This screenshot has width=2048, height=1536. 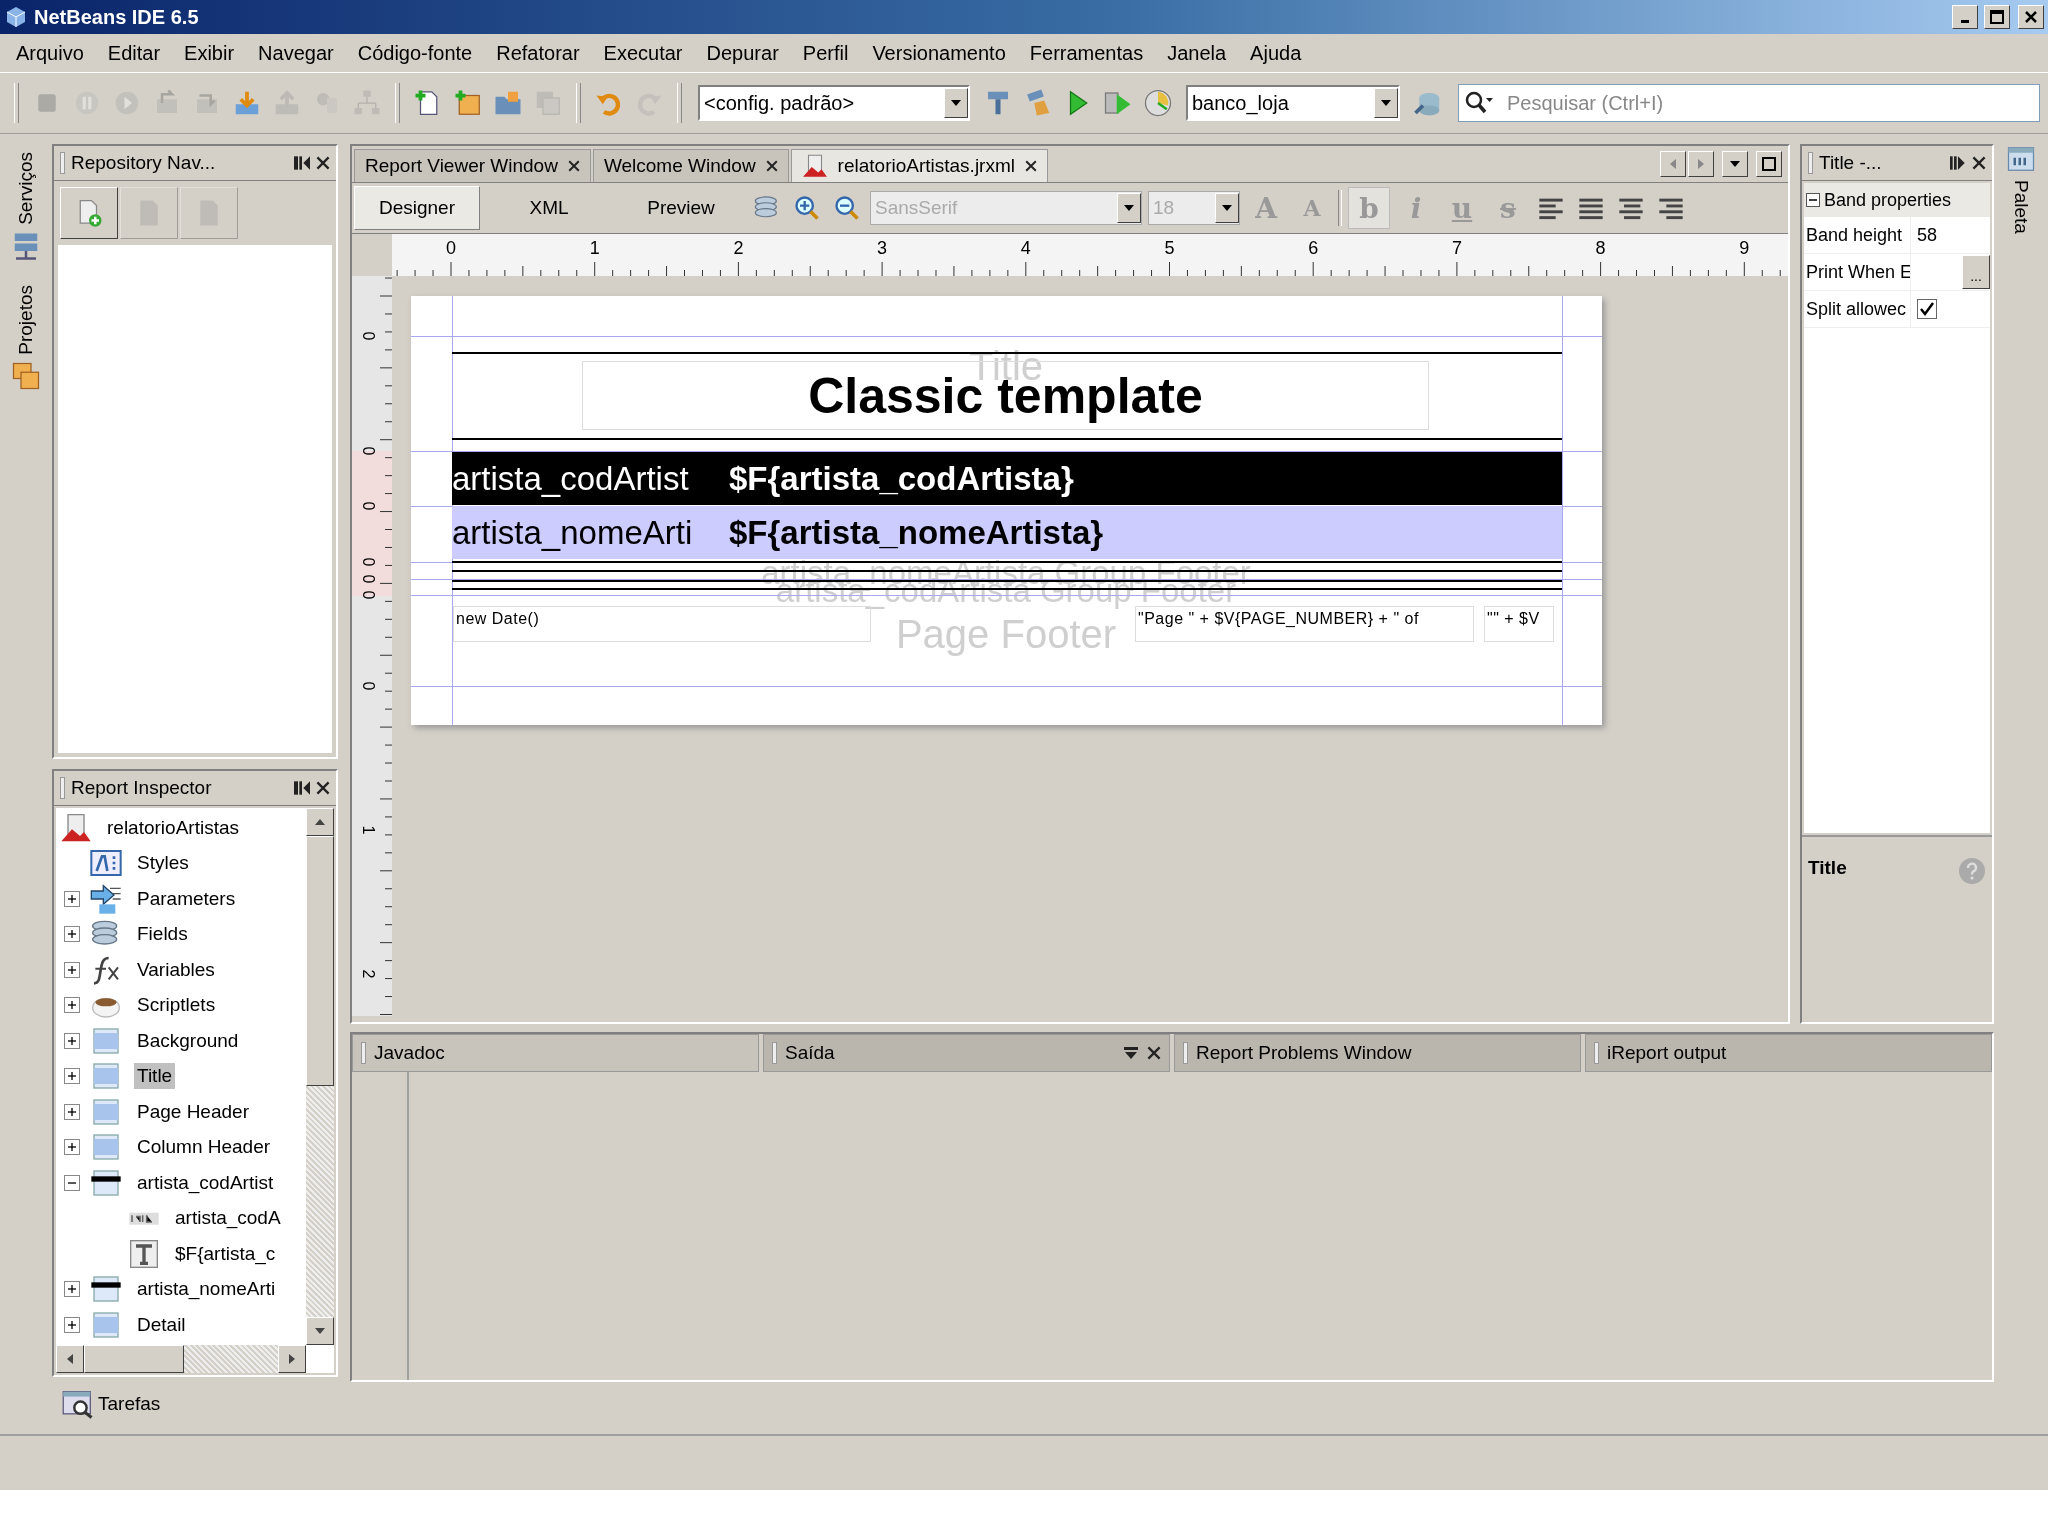 What do you see at coordinates (186, 898) in the screenshot?
I see `tree-item: Parameters` at bounding box center [186, 898].